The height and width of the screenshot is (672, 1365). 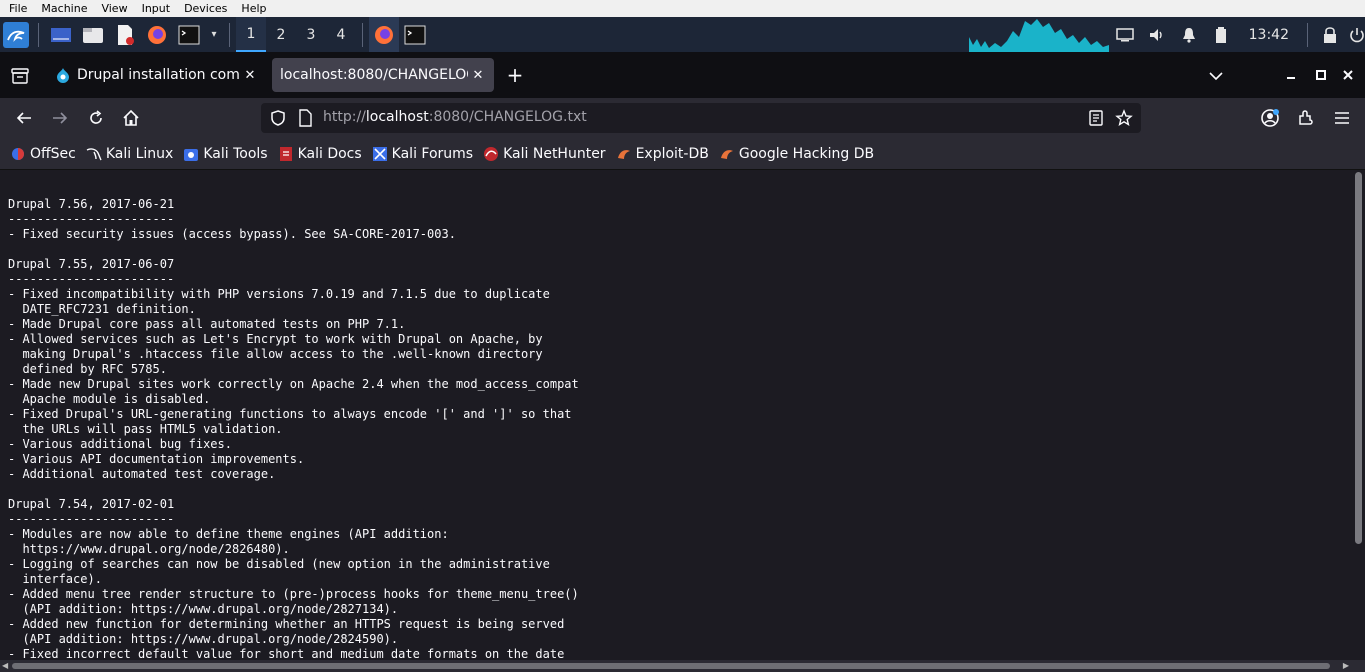 I want to click on bookmark-kali-forums: Kali Forums, so click(x=422, y=154).